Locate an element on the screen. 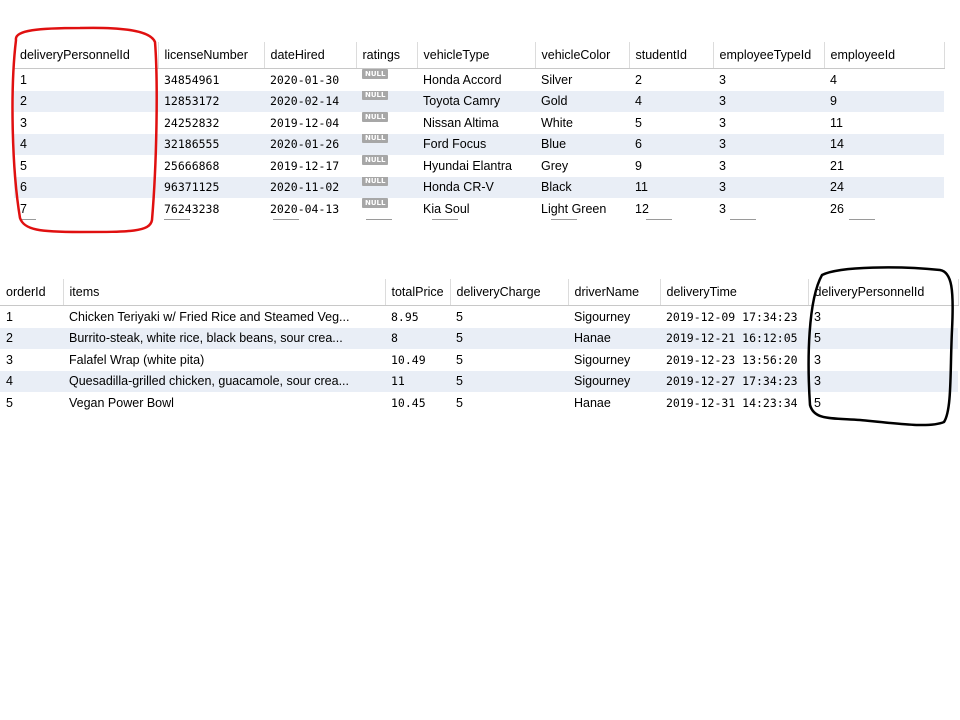 The width and height of the screenshot is (960, 720). table-cell: 2019-12-17 is located at coordinates (310, 166).